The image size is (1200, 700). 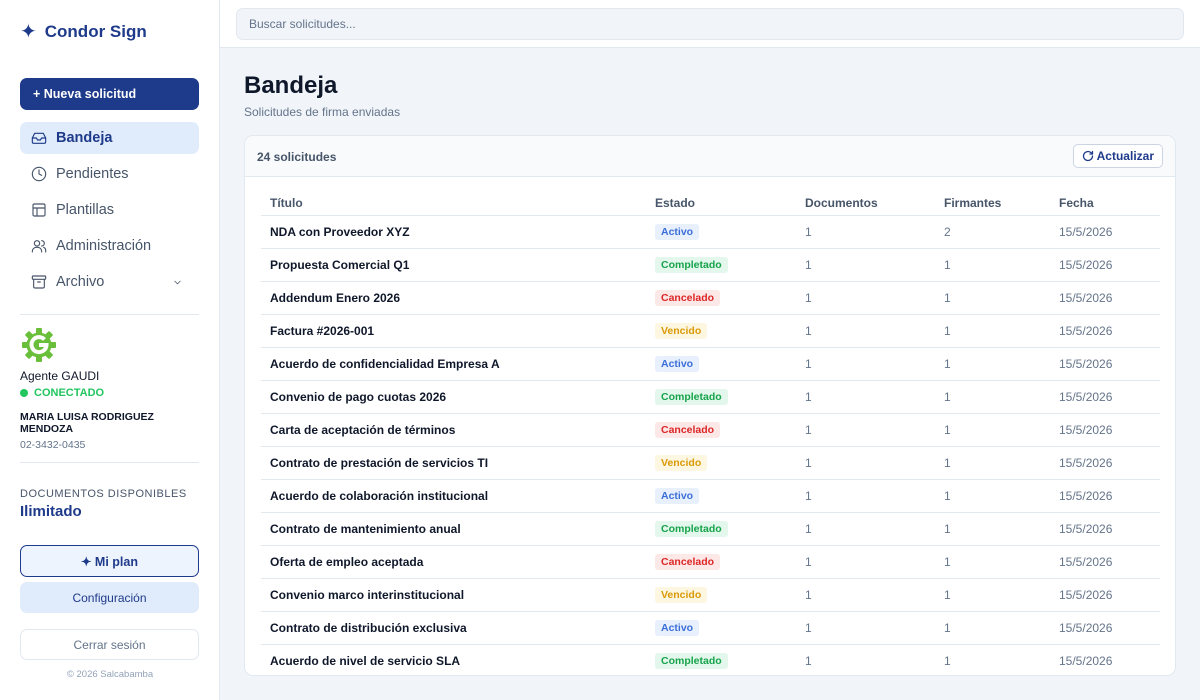 I want to click on page-title: Bandeja, so click(x=291, y=85).